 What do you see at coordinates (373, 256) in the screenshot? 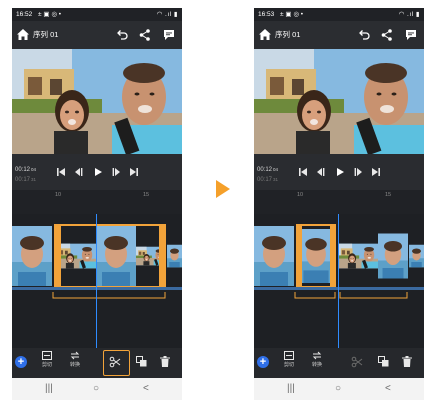
I see `clip-part-b` at bounding box center [373, 256].